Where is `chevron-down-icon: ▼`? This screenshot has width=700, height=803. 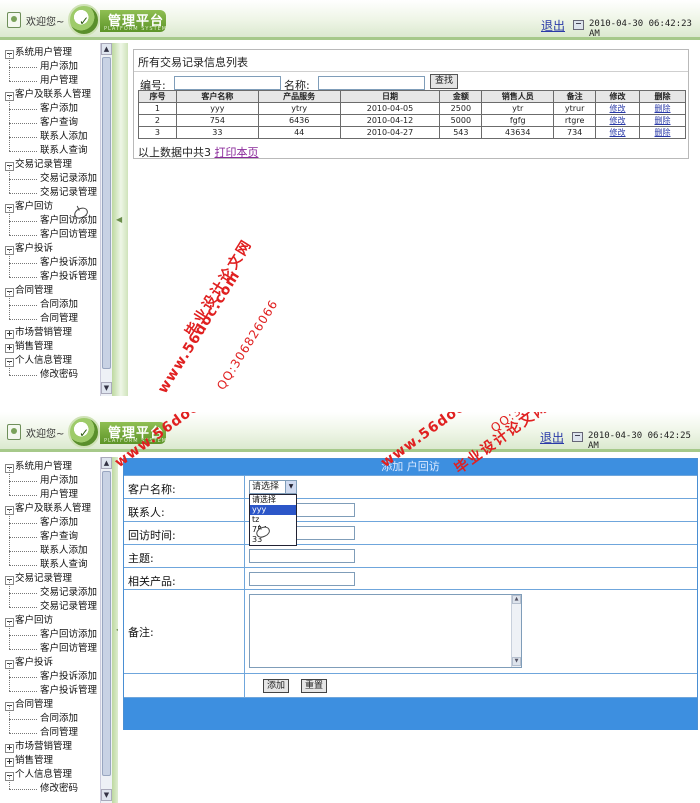 chevron-down-icon: ▼ is located at coordinates (290, 487).